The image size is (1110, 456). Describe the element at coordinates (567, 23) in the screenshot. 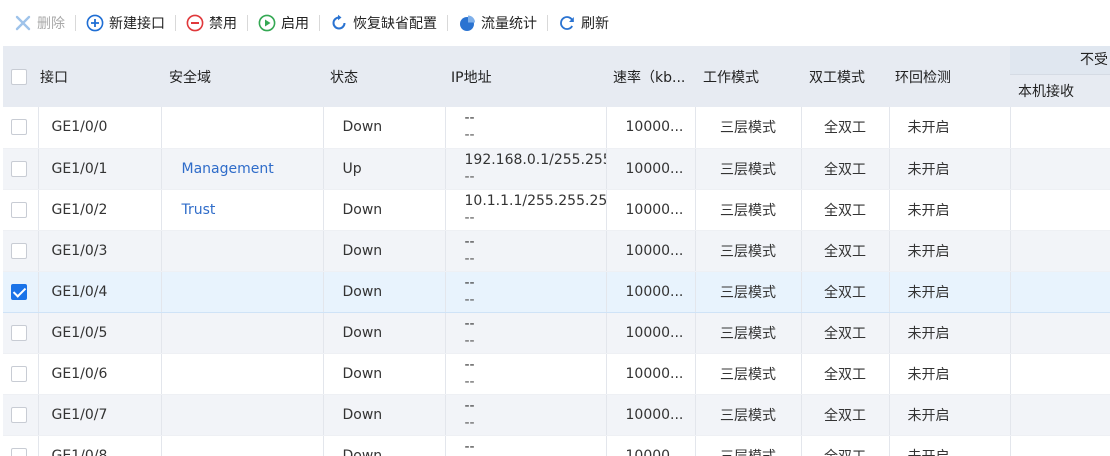

I see `refresh-icon` at that location.